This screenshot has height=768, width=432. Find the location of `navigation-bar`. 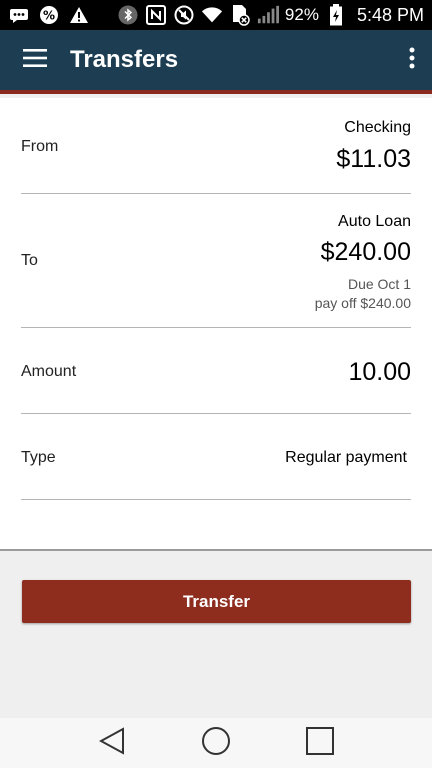

navigation-bar is located at coordinates (216, 743).